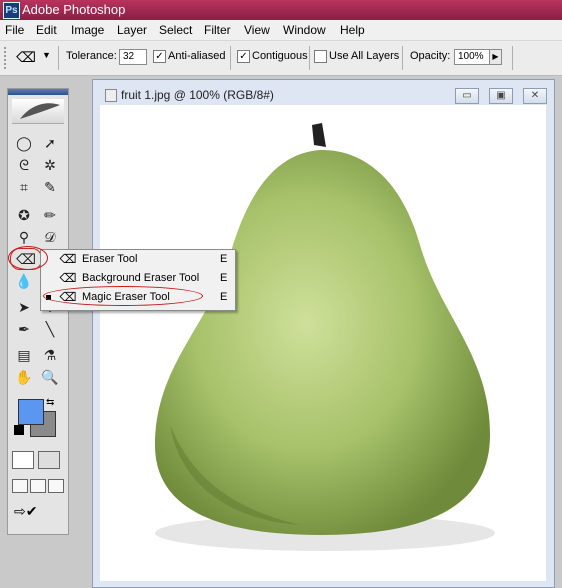 The width and height of the screenshot is (562, 588). What do you see at coordinates (281, 10) in the screenshot?
I see `title-bar: Ps Adobe Photoshop` at bounding box center [281, 10].